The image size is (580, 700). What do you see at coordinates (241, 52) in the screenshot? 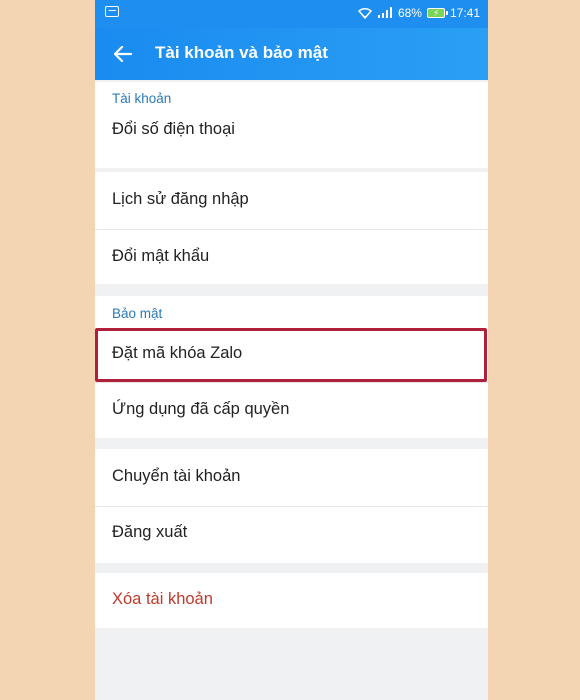
I see `page-title: Tài khoản và bảo mật` at bounding box center [241, 52].